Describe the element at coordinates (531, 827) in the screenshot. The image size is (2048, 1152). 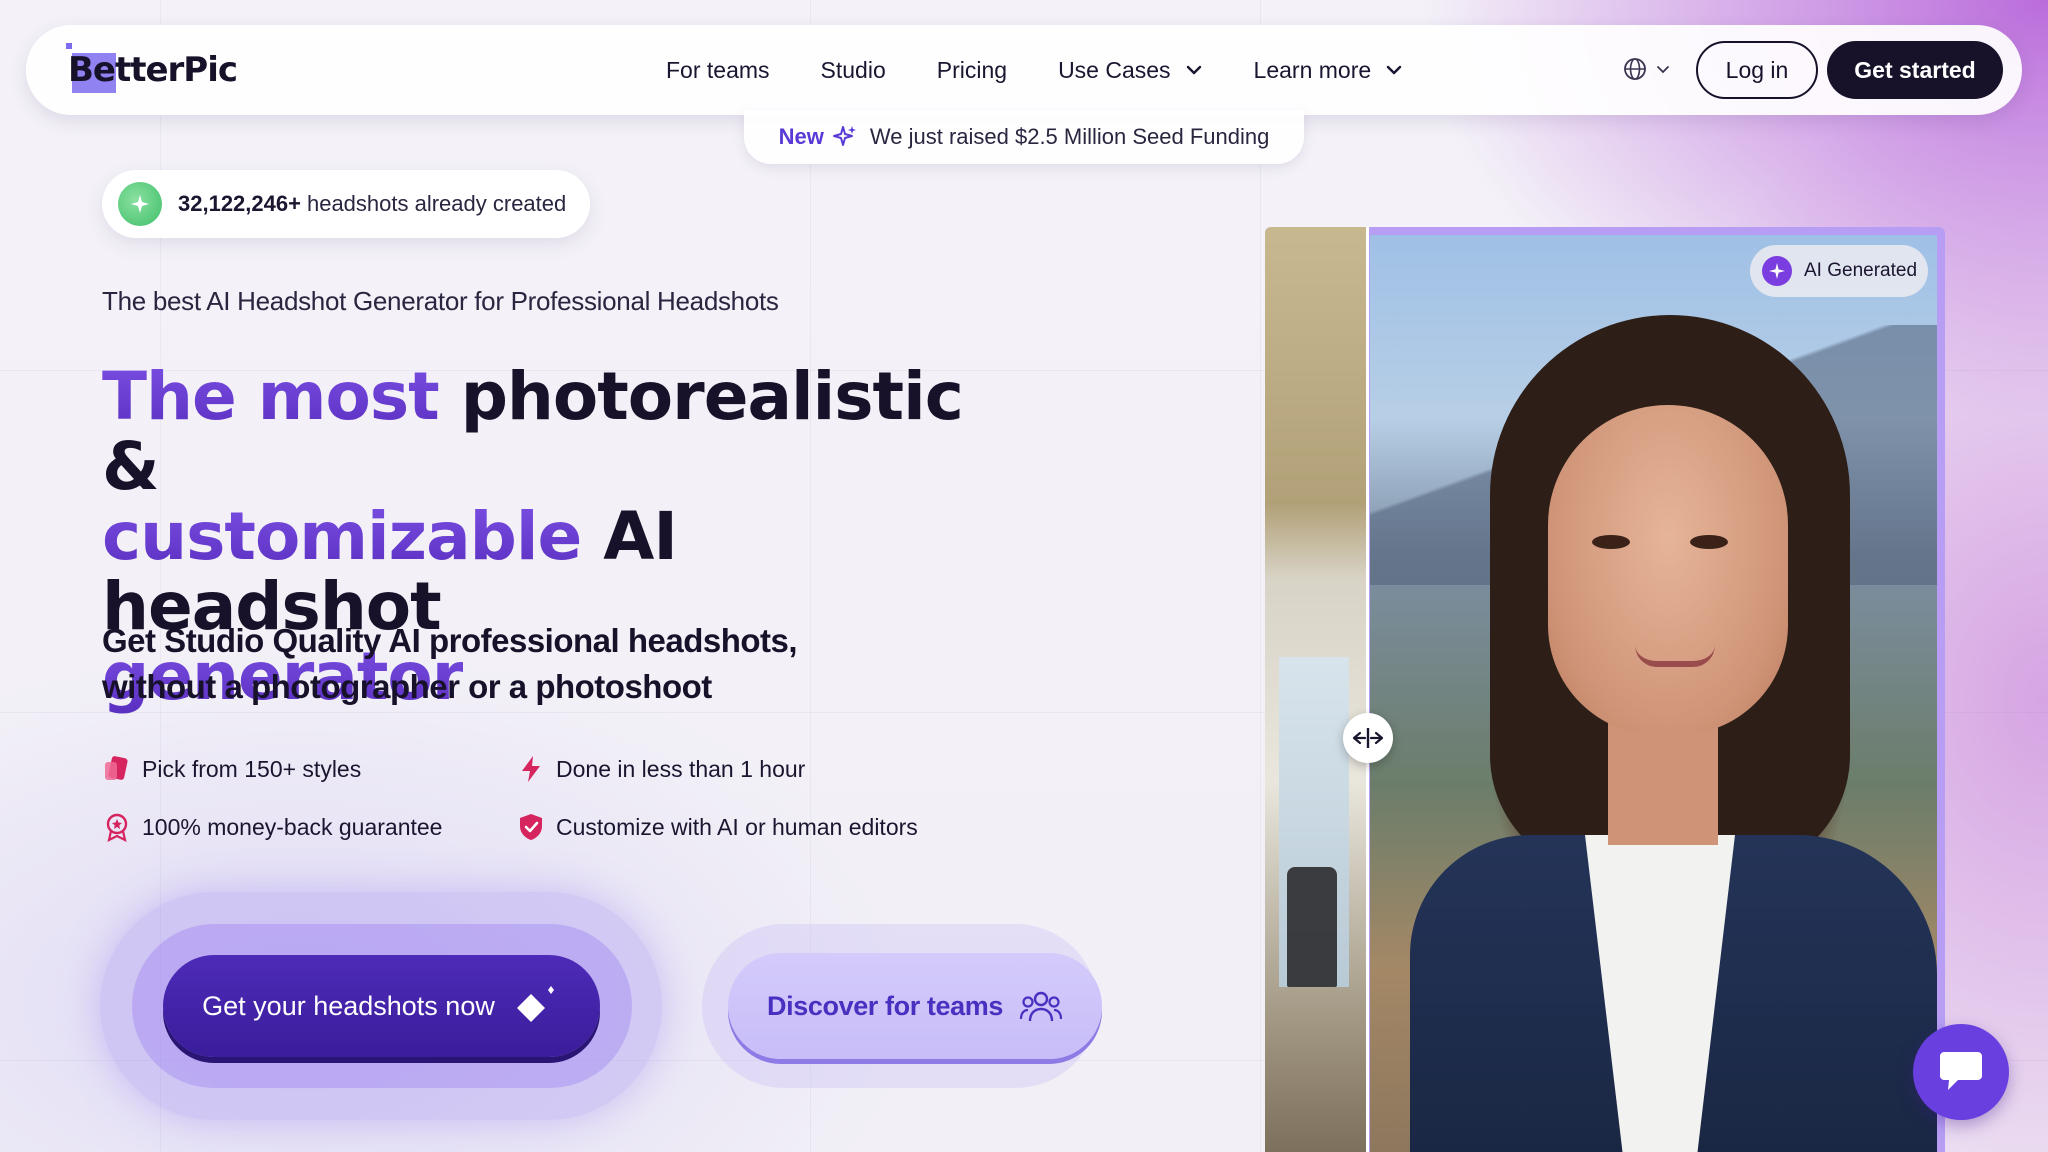
I see `shield-check-icon` at that location.